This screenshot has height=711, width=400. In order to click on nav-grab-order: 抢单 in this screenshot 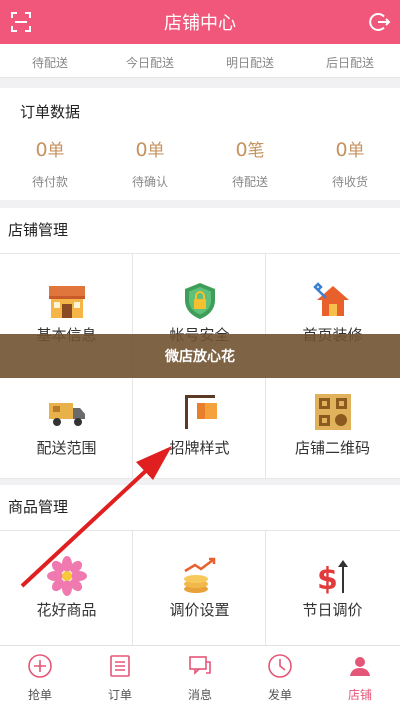, I will do `click(40, 678)`.